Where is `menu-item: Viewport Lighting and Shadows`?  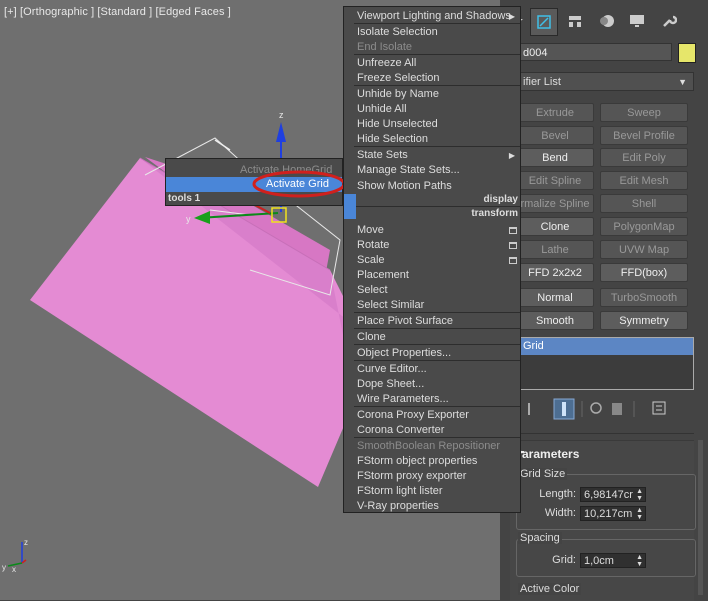
menu-item: Viewport Lighting and Shadows is located at coordinates (434, 16).